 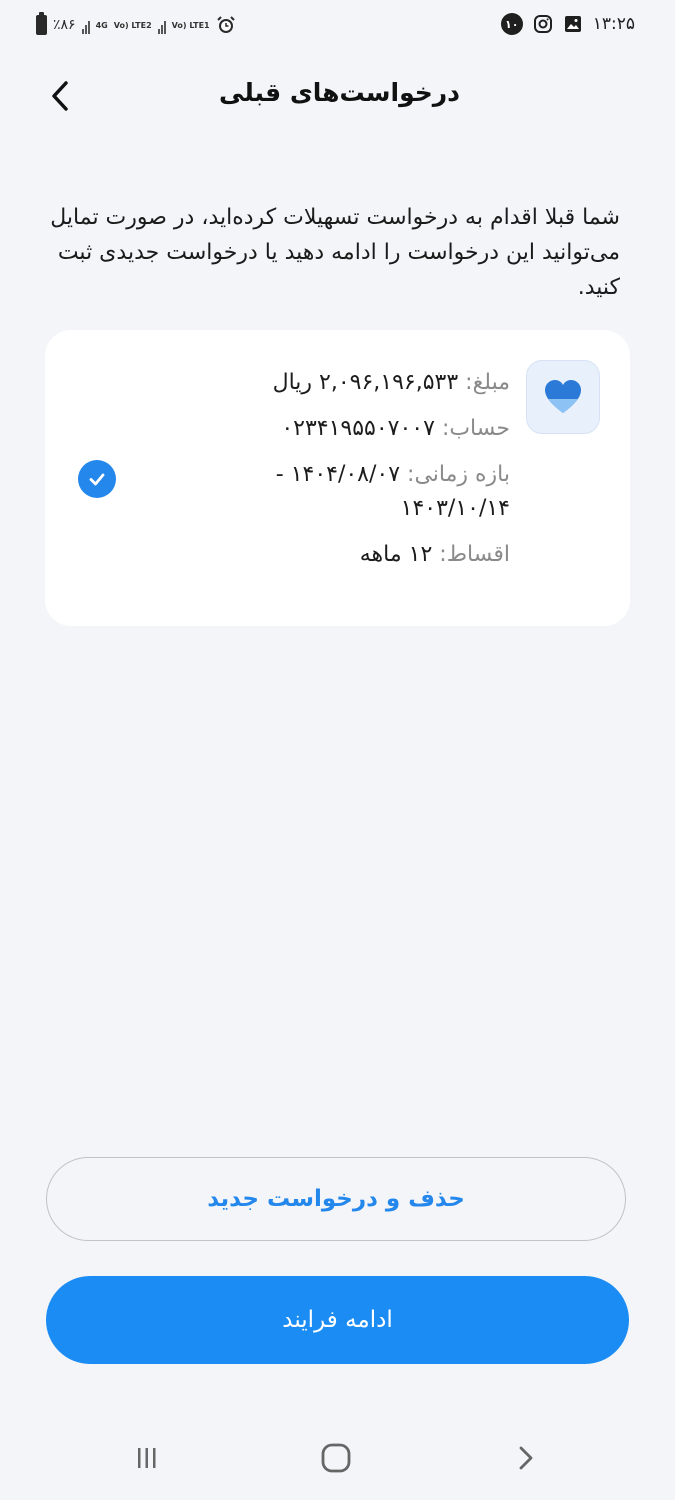 What do you see at coordinates (542, 24) in the screenshot?
I see `instagram-icon` at bounding box center [542, 24].